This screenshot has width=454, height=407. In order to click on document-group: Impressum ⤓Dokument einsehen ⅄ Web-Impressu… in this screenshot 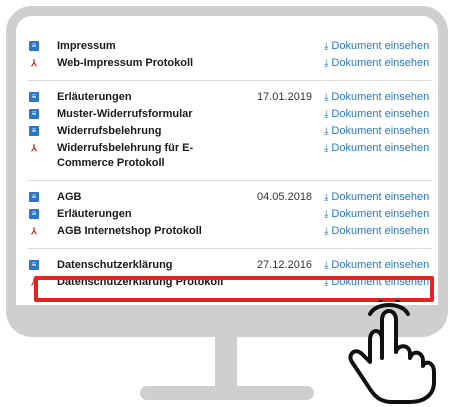, I will do `click(230, 57)`.